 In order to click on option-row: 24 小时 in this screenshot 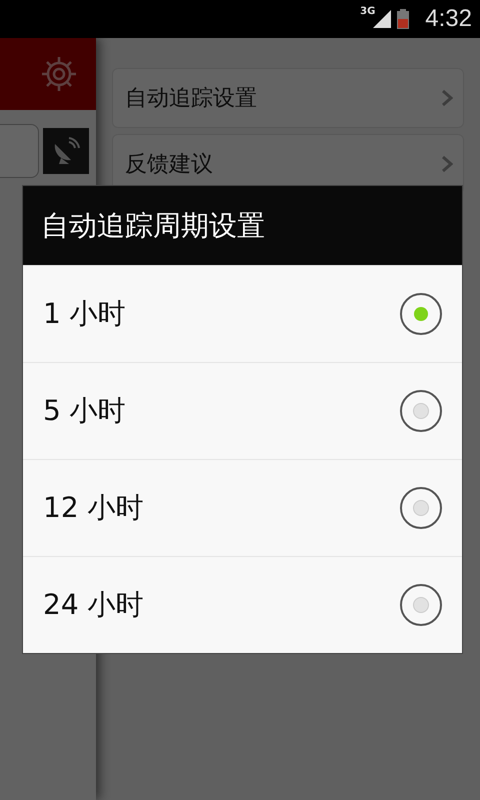, I will do `click(242, 604)`.